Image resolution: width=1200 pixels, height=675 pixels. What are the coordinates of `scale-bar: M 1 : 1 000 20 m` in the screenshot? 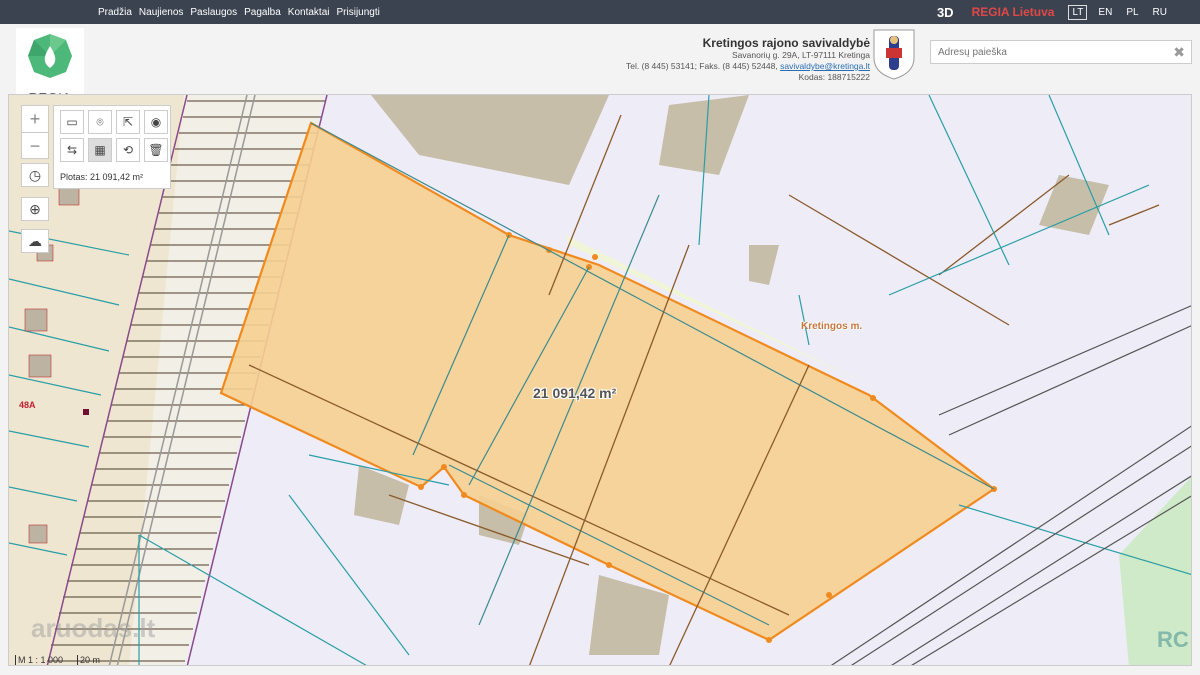 It's located at (57, 660).